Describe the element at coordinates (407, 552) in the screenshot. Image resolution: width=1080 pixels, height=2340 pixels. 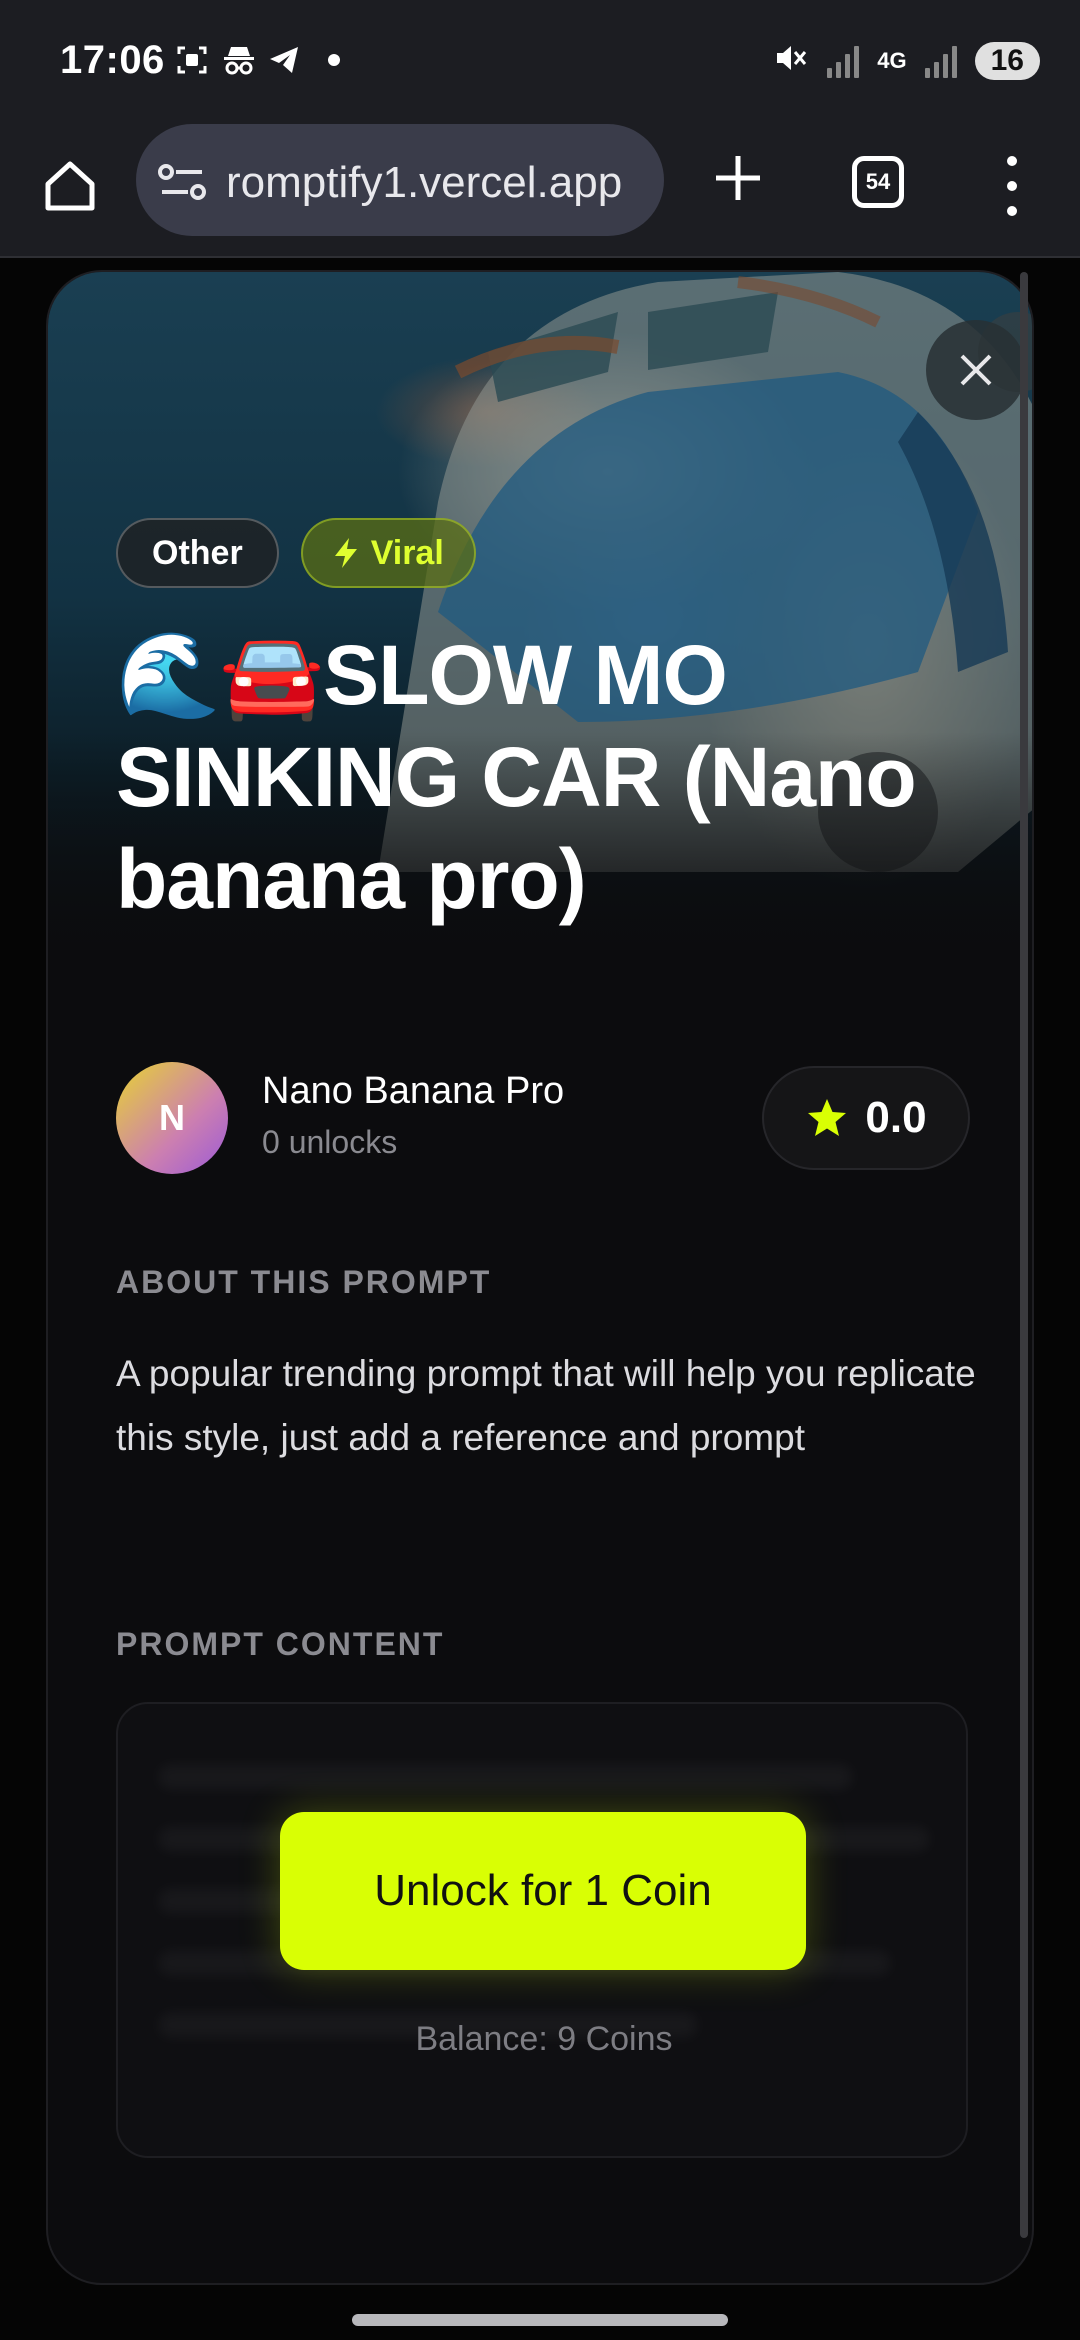
I see `tag-viral-label: Viral` at that location.